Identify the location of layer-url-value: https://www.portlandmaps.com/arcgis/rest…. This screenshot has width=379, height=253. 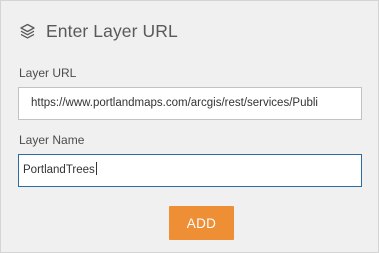
(174, 103).